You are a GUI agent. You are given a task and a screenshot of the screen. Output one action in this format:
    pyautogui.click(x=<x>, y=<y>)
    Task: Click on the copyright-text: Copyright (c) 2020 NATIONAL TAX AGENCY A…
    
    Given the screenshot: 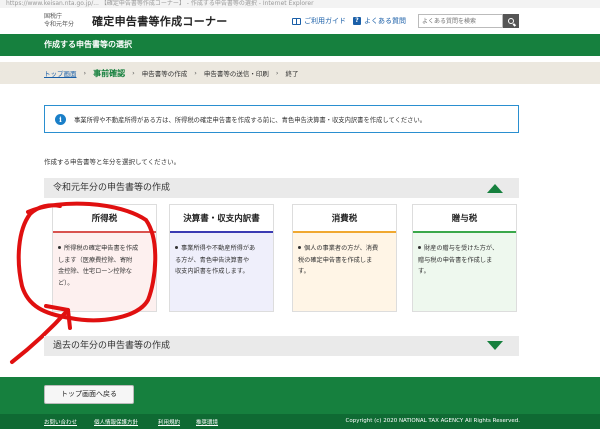 What is the action you would take?
    pyautogui.click(x=432, y=421)
    